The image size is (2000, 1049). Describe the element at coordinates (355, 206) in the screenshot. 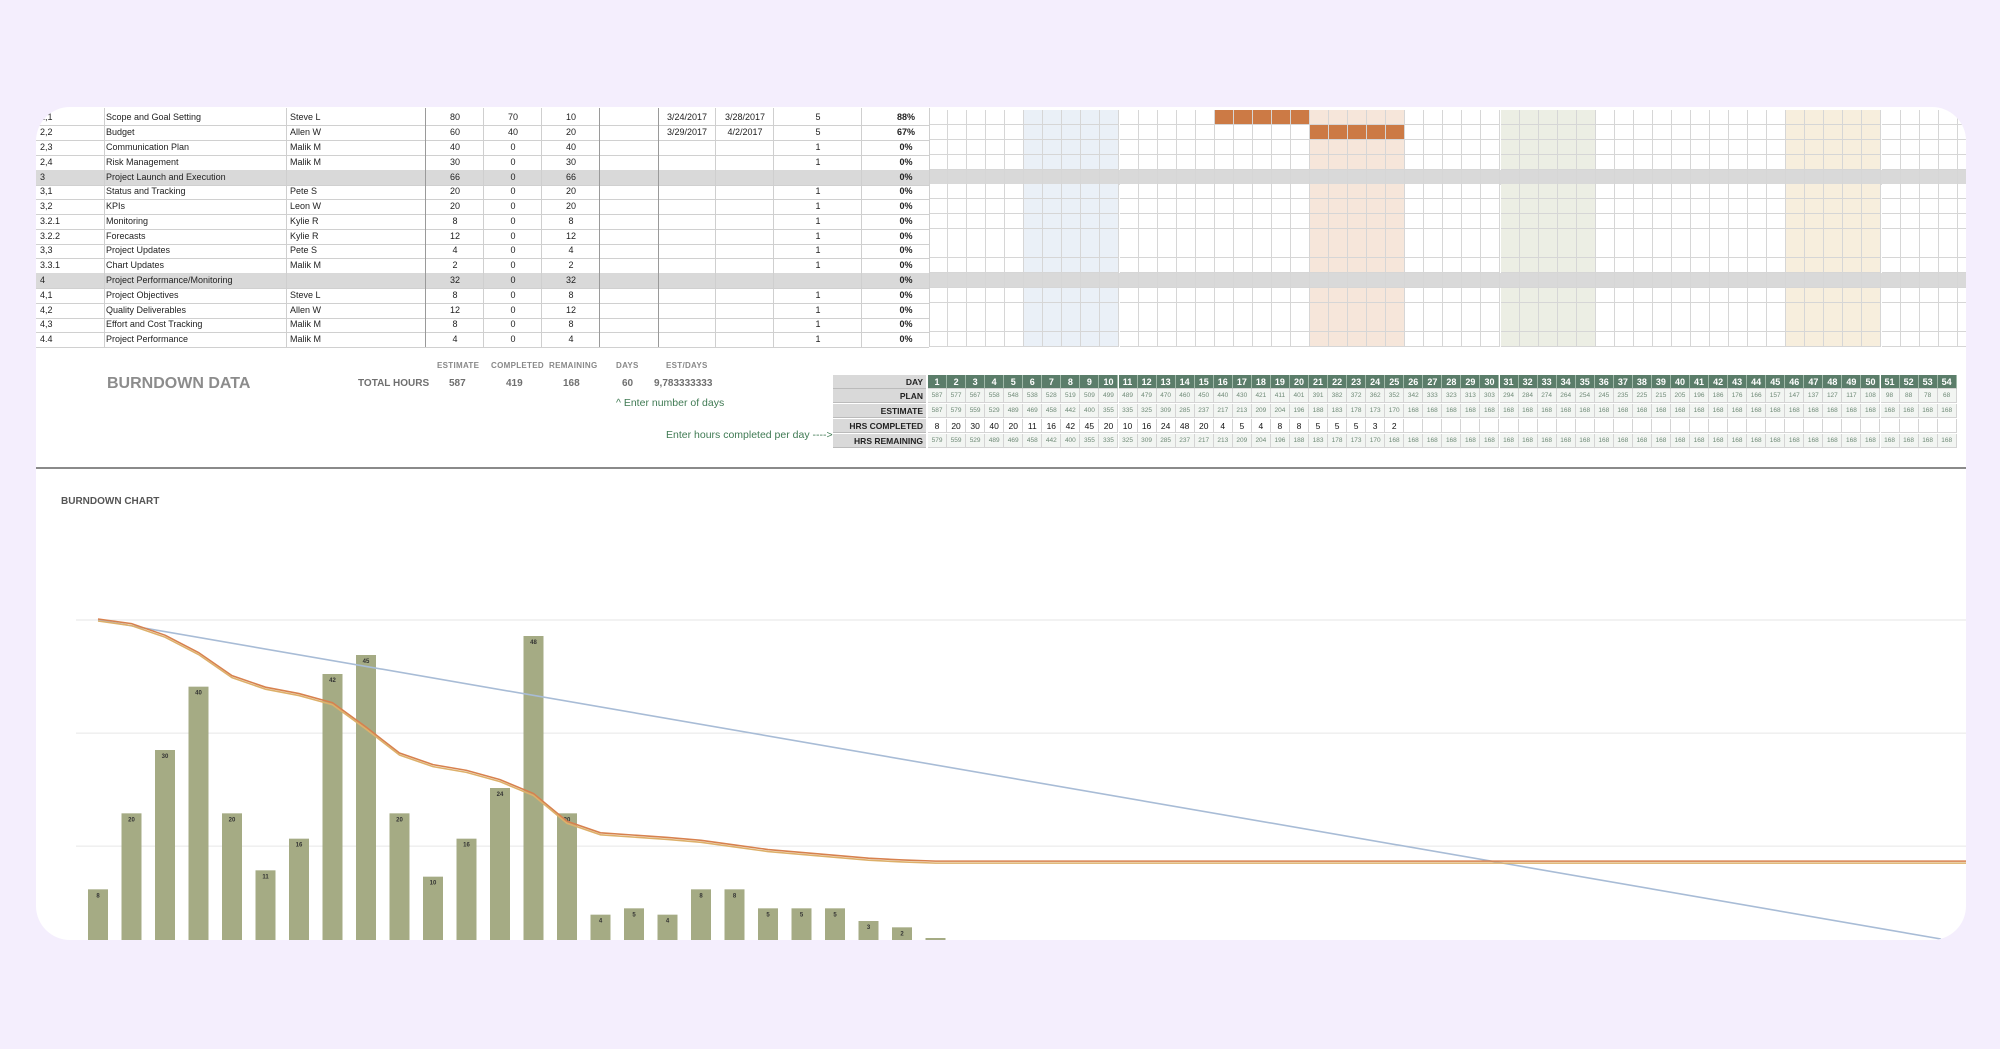

I see `cell-owner: Leon W` at that location.